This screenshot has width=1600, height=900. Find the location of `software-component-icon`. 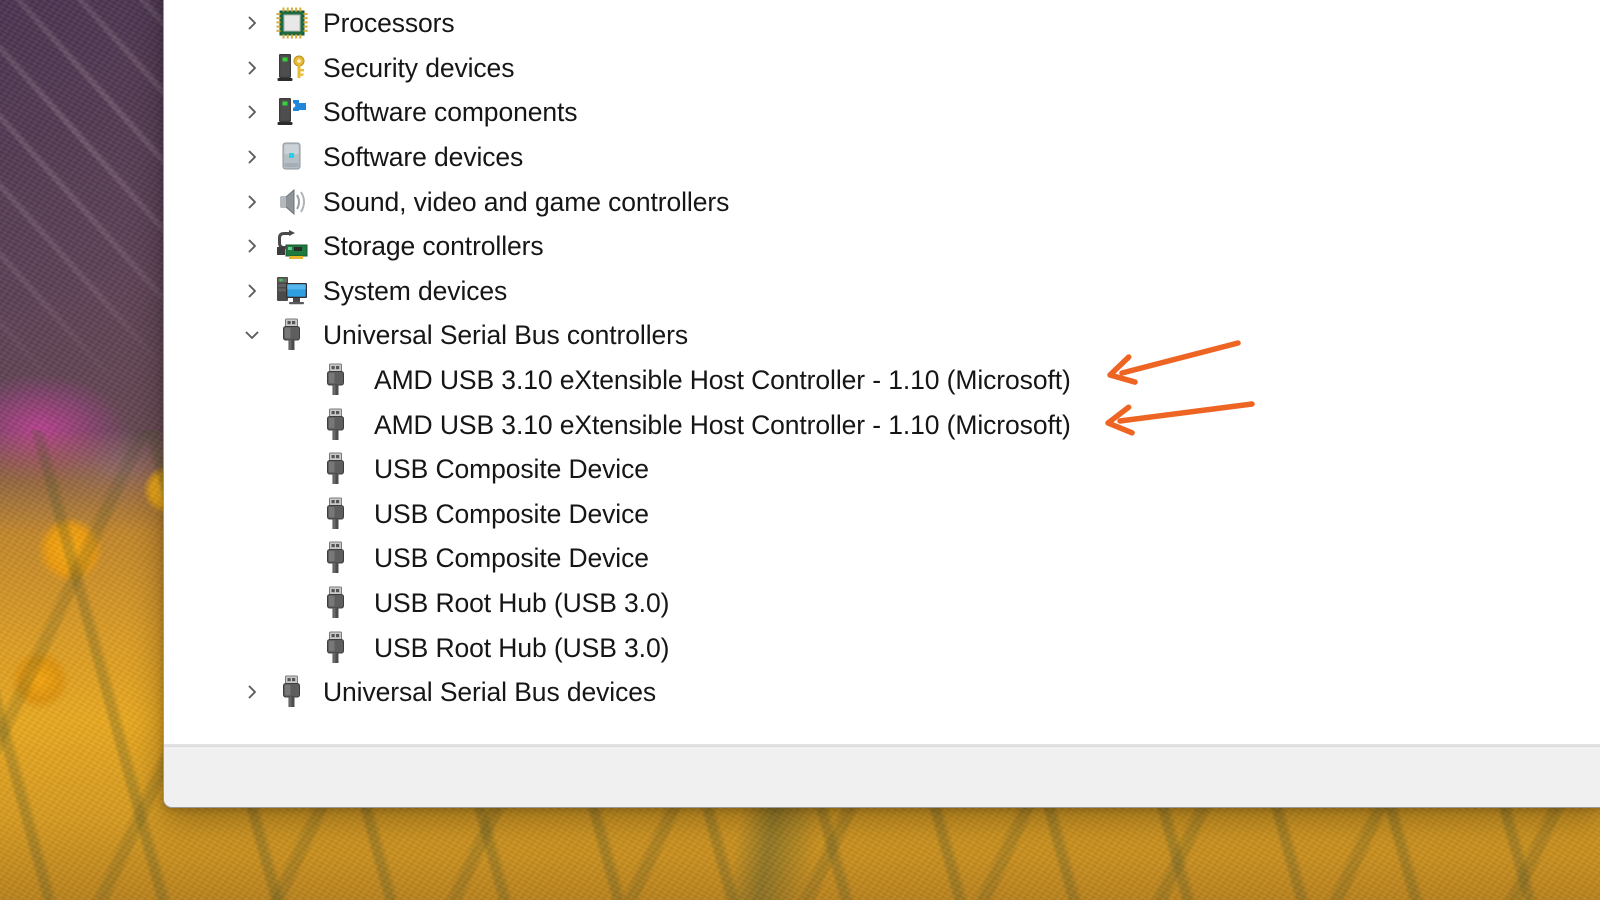

software-component-icon is located at coordinates (292, 112).